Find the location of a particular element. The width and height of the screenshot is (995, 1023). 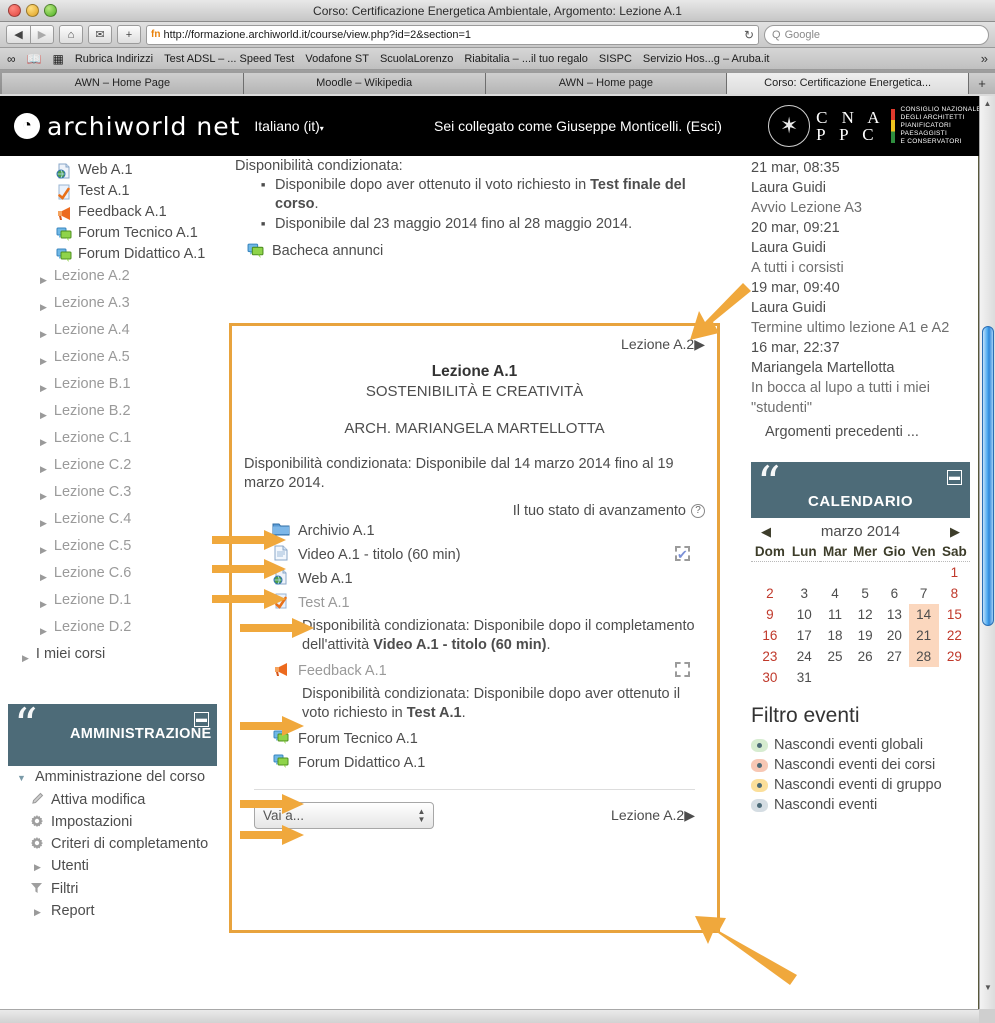

admin-item-attiva-modifica: Attiva modifica is located at coordinates (112, 800).